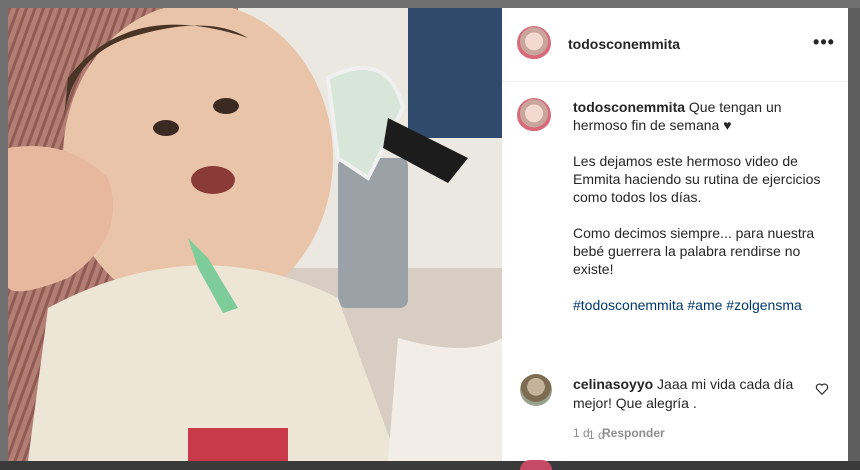  What do you see at coordinates (613, 384) in the screenshot?
I see `comment-username: celinasoyyo` at bounding box center [613, 384].